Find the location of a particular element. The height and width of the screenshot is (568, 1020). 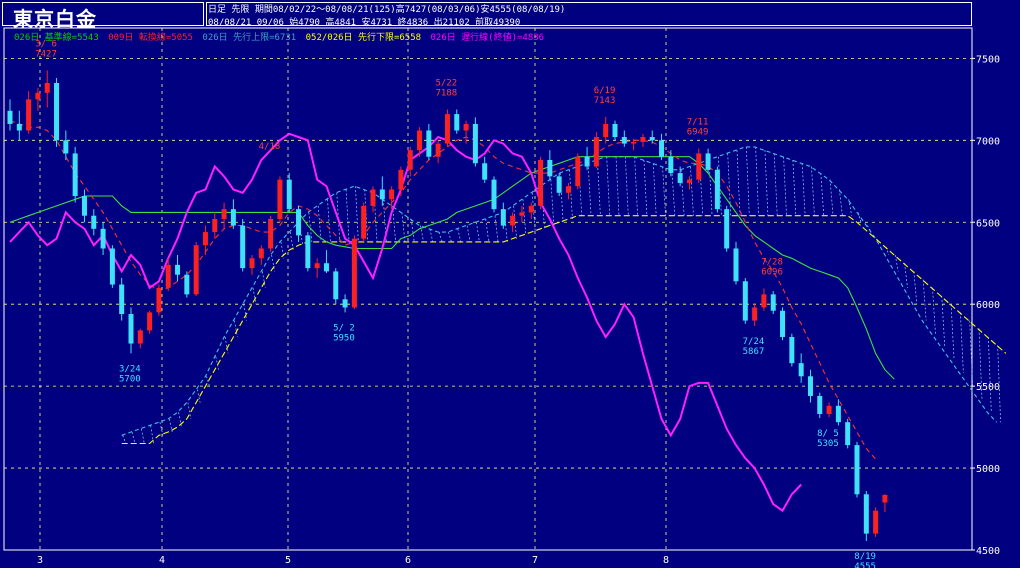

annotation-date: 8/ 5 is located at coordinates (828, 434).